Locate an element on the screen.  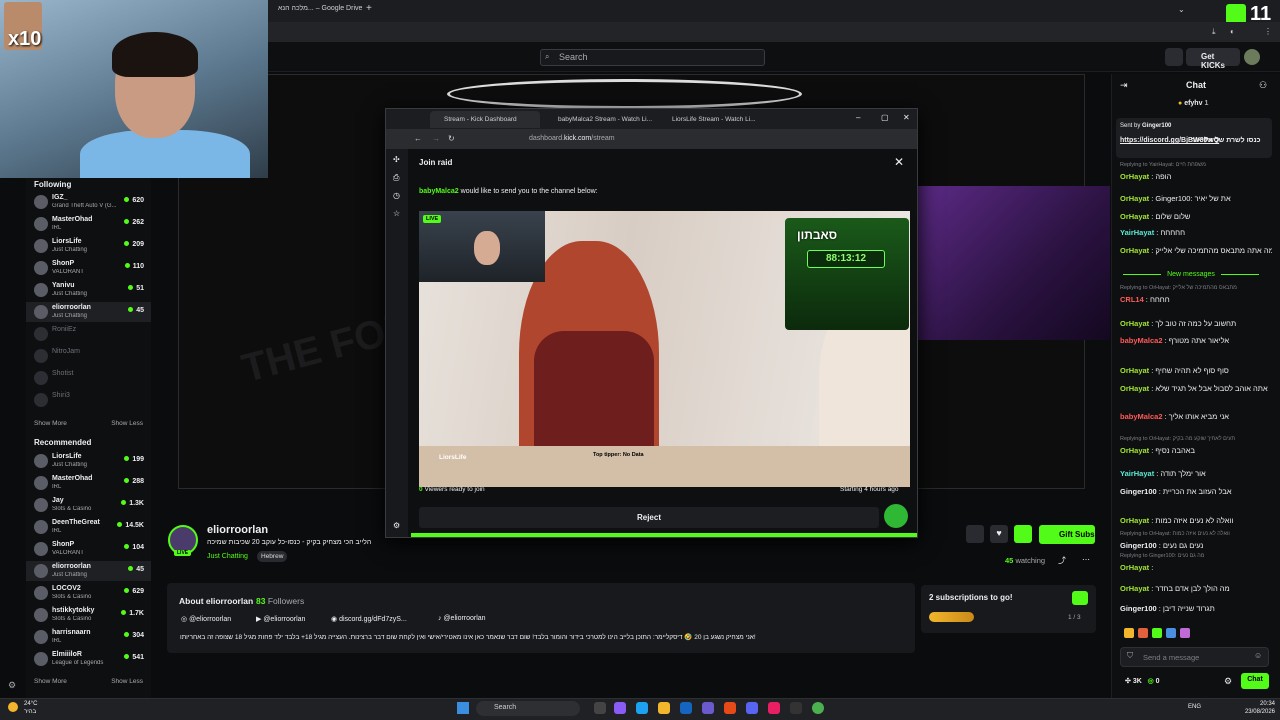
language-indicator: ENG is located at coordinates (1194, 707).